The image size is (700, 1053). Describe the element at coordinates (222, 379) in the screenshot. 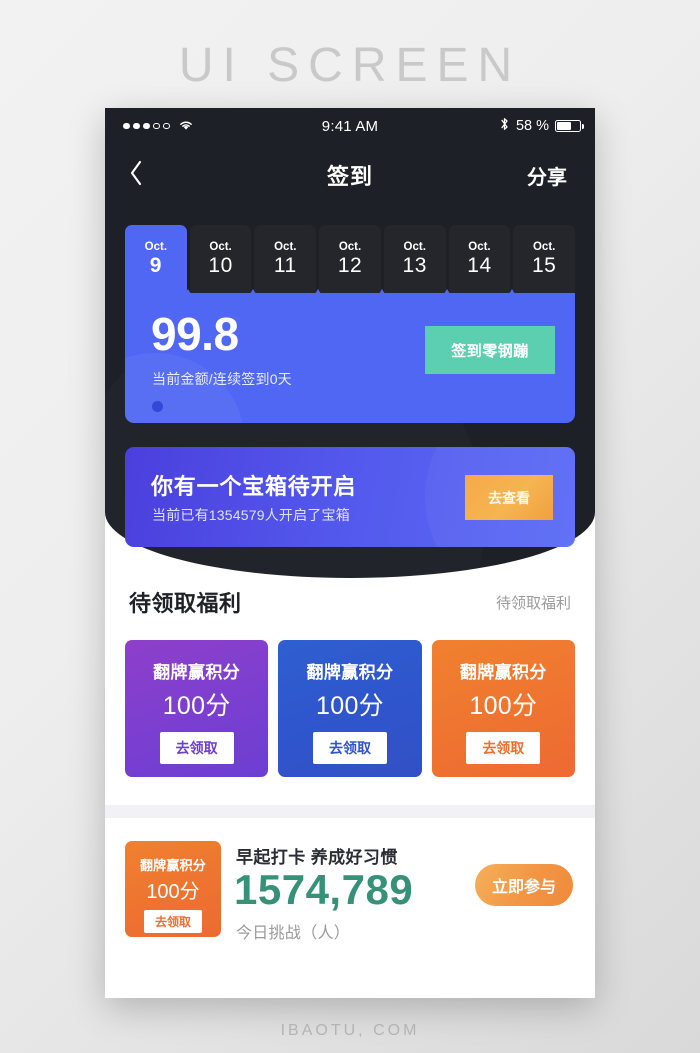

I see `balance-subtitle: 当前金额/连续签到0天` at that location.